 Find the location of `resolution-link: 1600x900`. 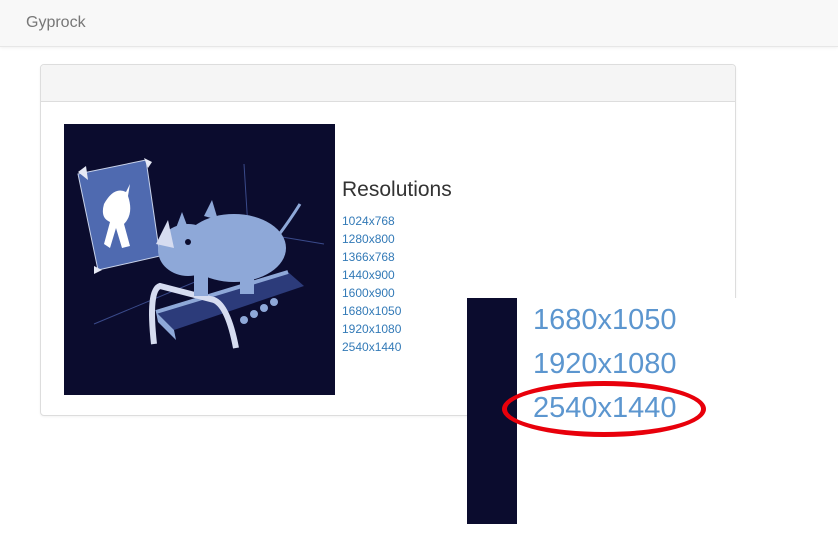

resolution-link: 1600x900 is located at coordinates (368, 293).